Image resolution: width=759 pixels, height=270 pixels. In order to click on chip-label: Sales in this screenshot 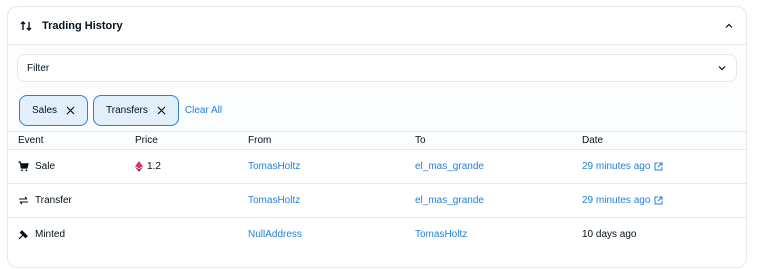, I will do `click(45, 110)`.